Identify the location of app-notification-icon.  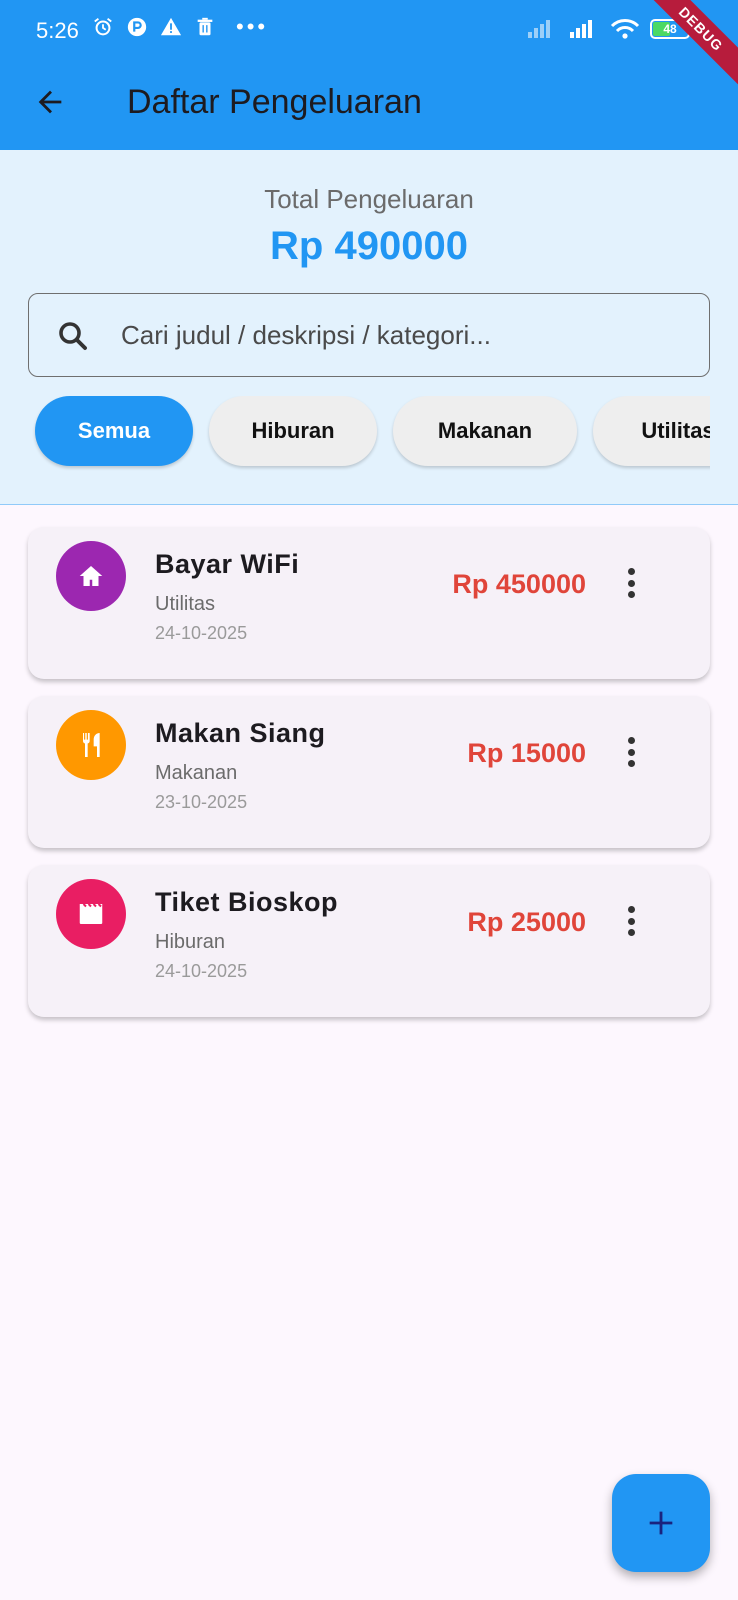
(137, 27).